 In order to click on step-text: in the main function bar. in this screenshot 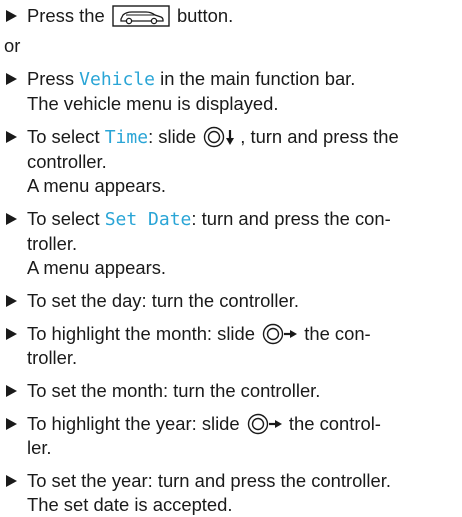, I will do `click(258, 78)`.